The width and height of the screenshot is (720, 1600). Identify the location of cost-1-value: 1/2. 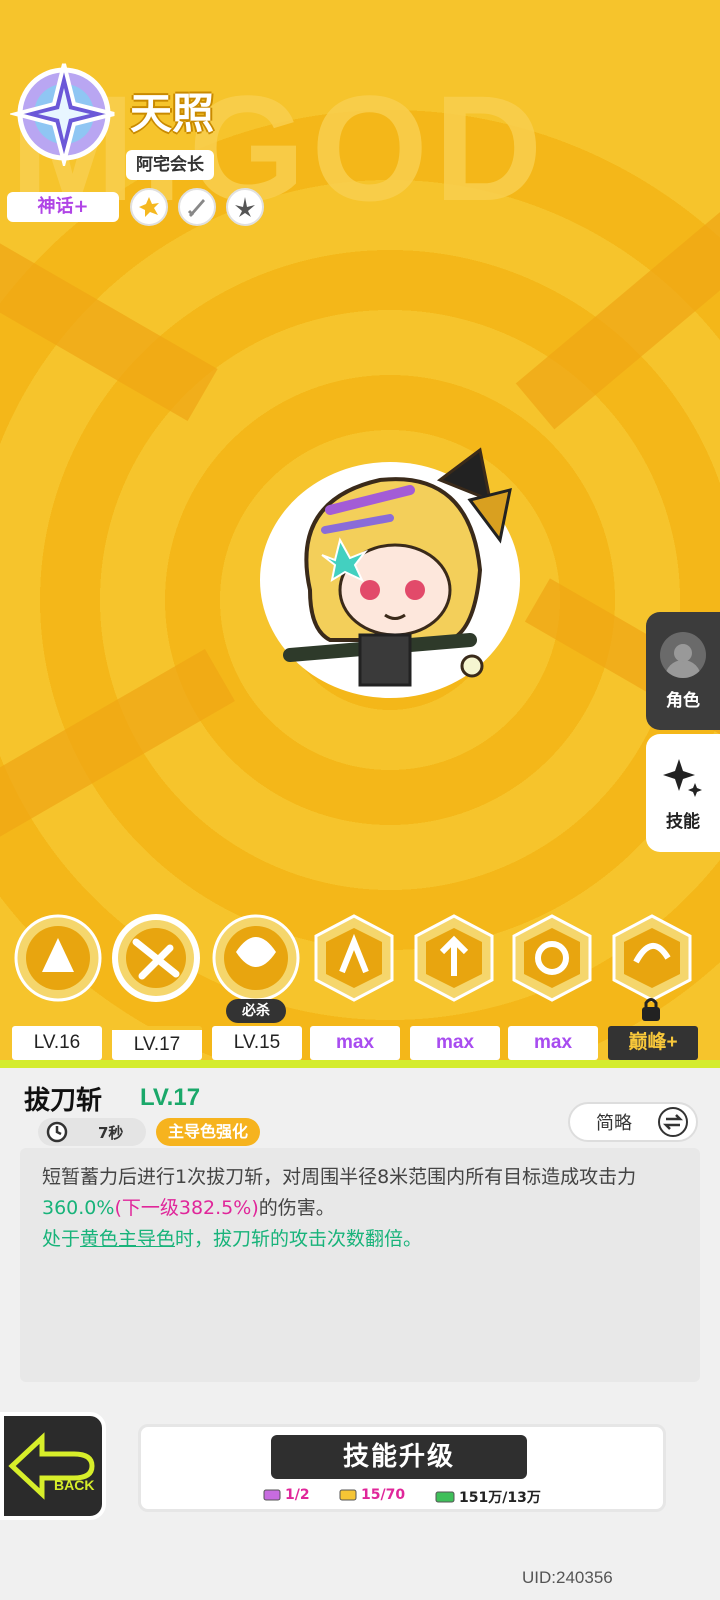
(297, 1495).